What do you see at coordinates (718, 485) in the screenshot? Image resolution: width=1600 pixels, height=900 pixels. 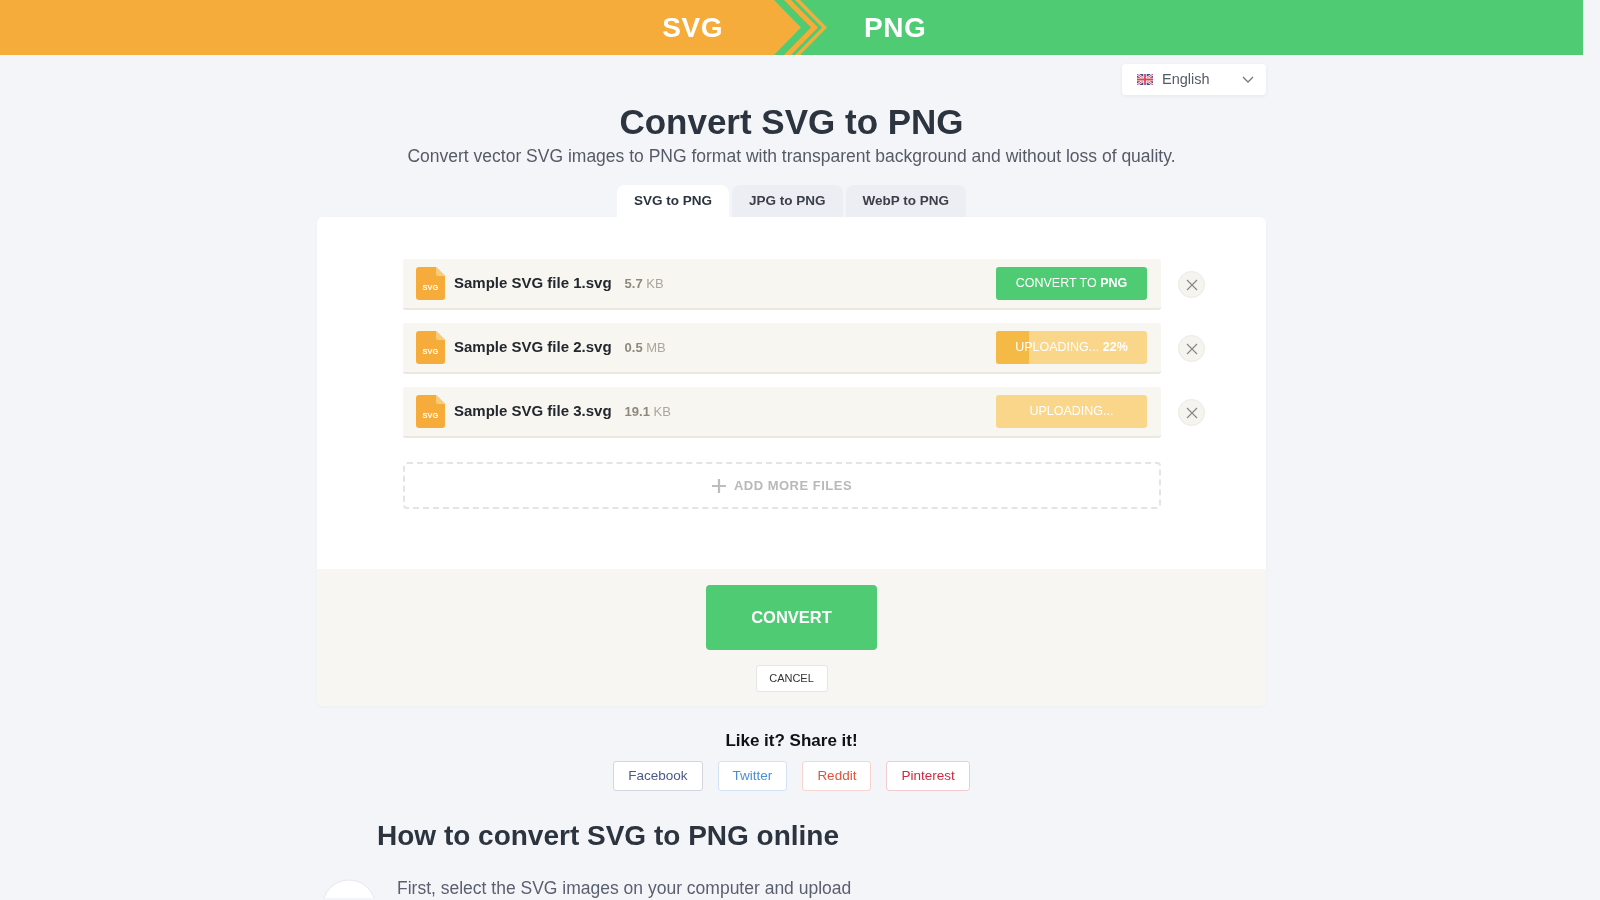 I see `plus-icon` at bounding box center [718, 485].